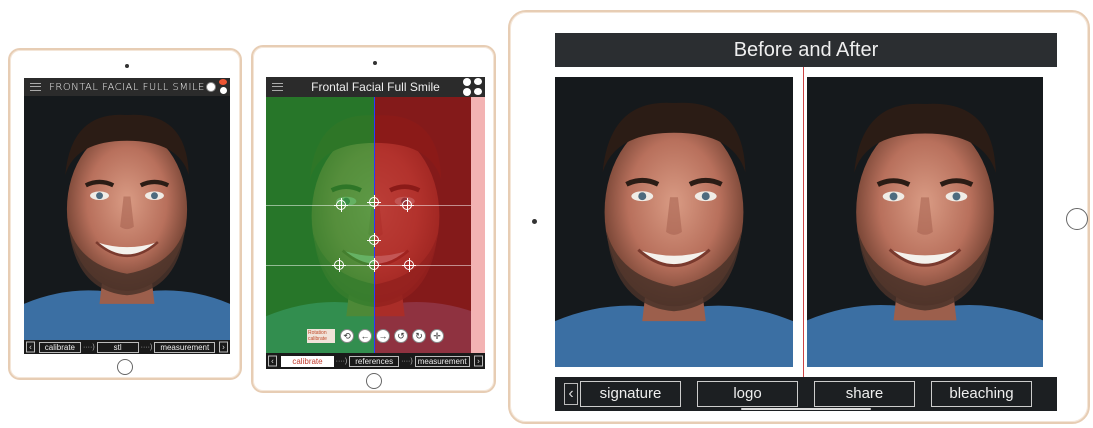  Describe the element at coordinates (409, 265) in the screenshot. I see `right-mouth-marker` at that location.